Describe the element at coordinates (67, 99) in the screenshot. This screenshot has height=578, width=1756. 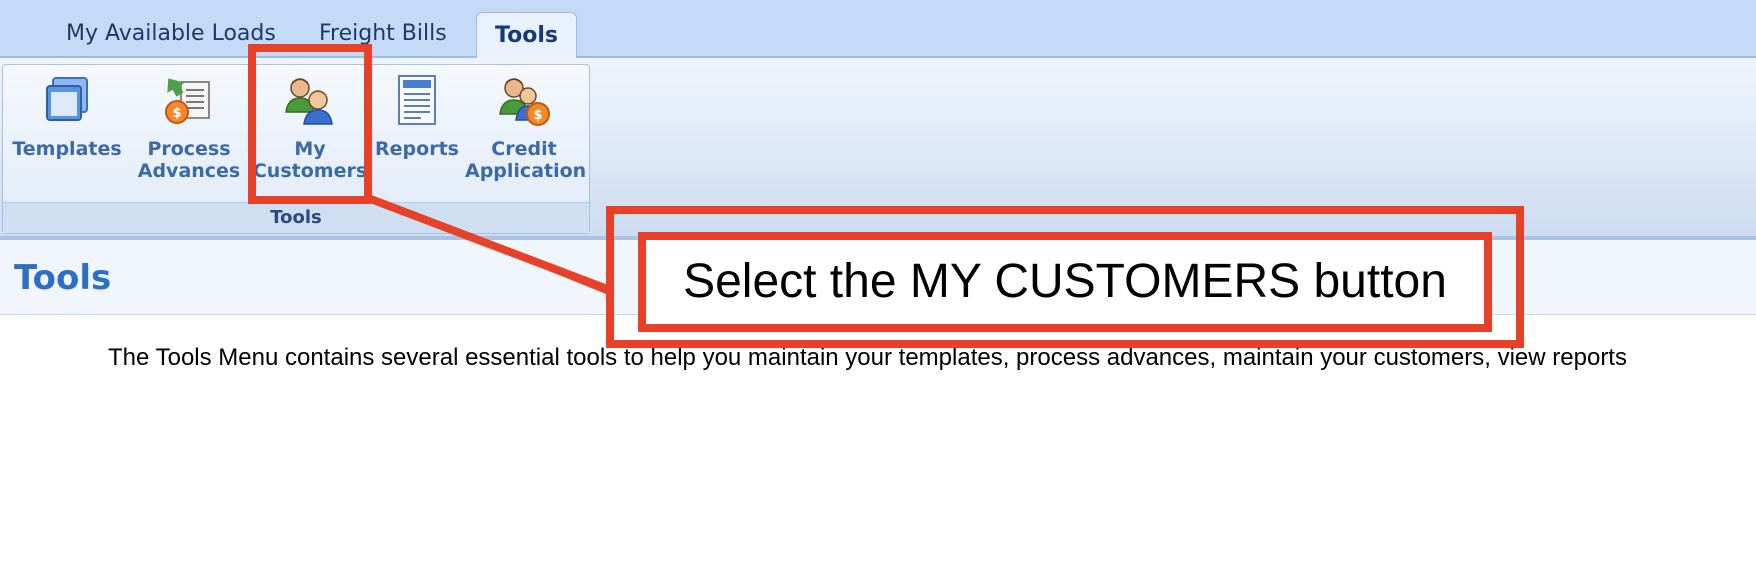
I see `templates-icon` at that location.